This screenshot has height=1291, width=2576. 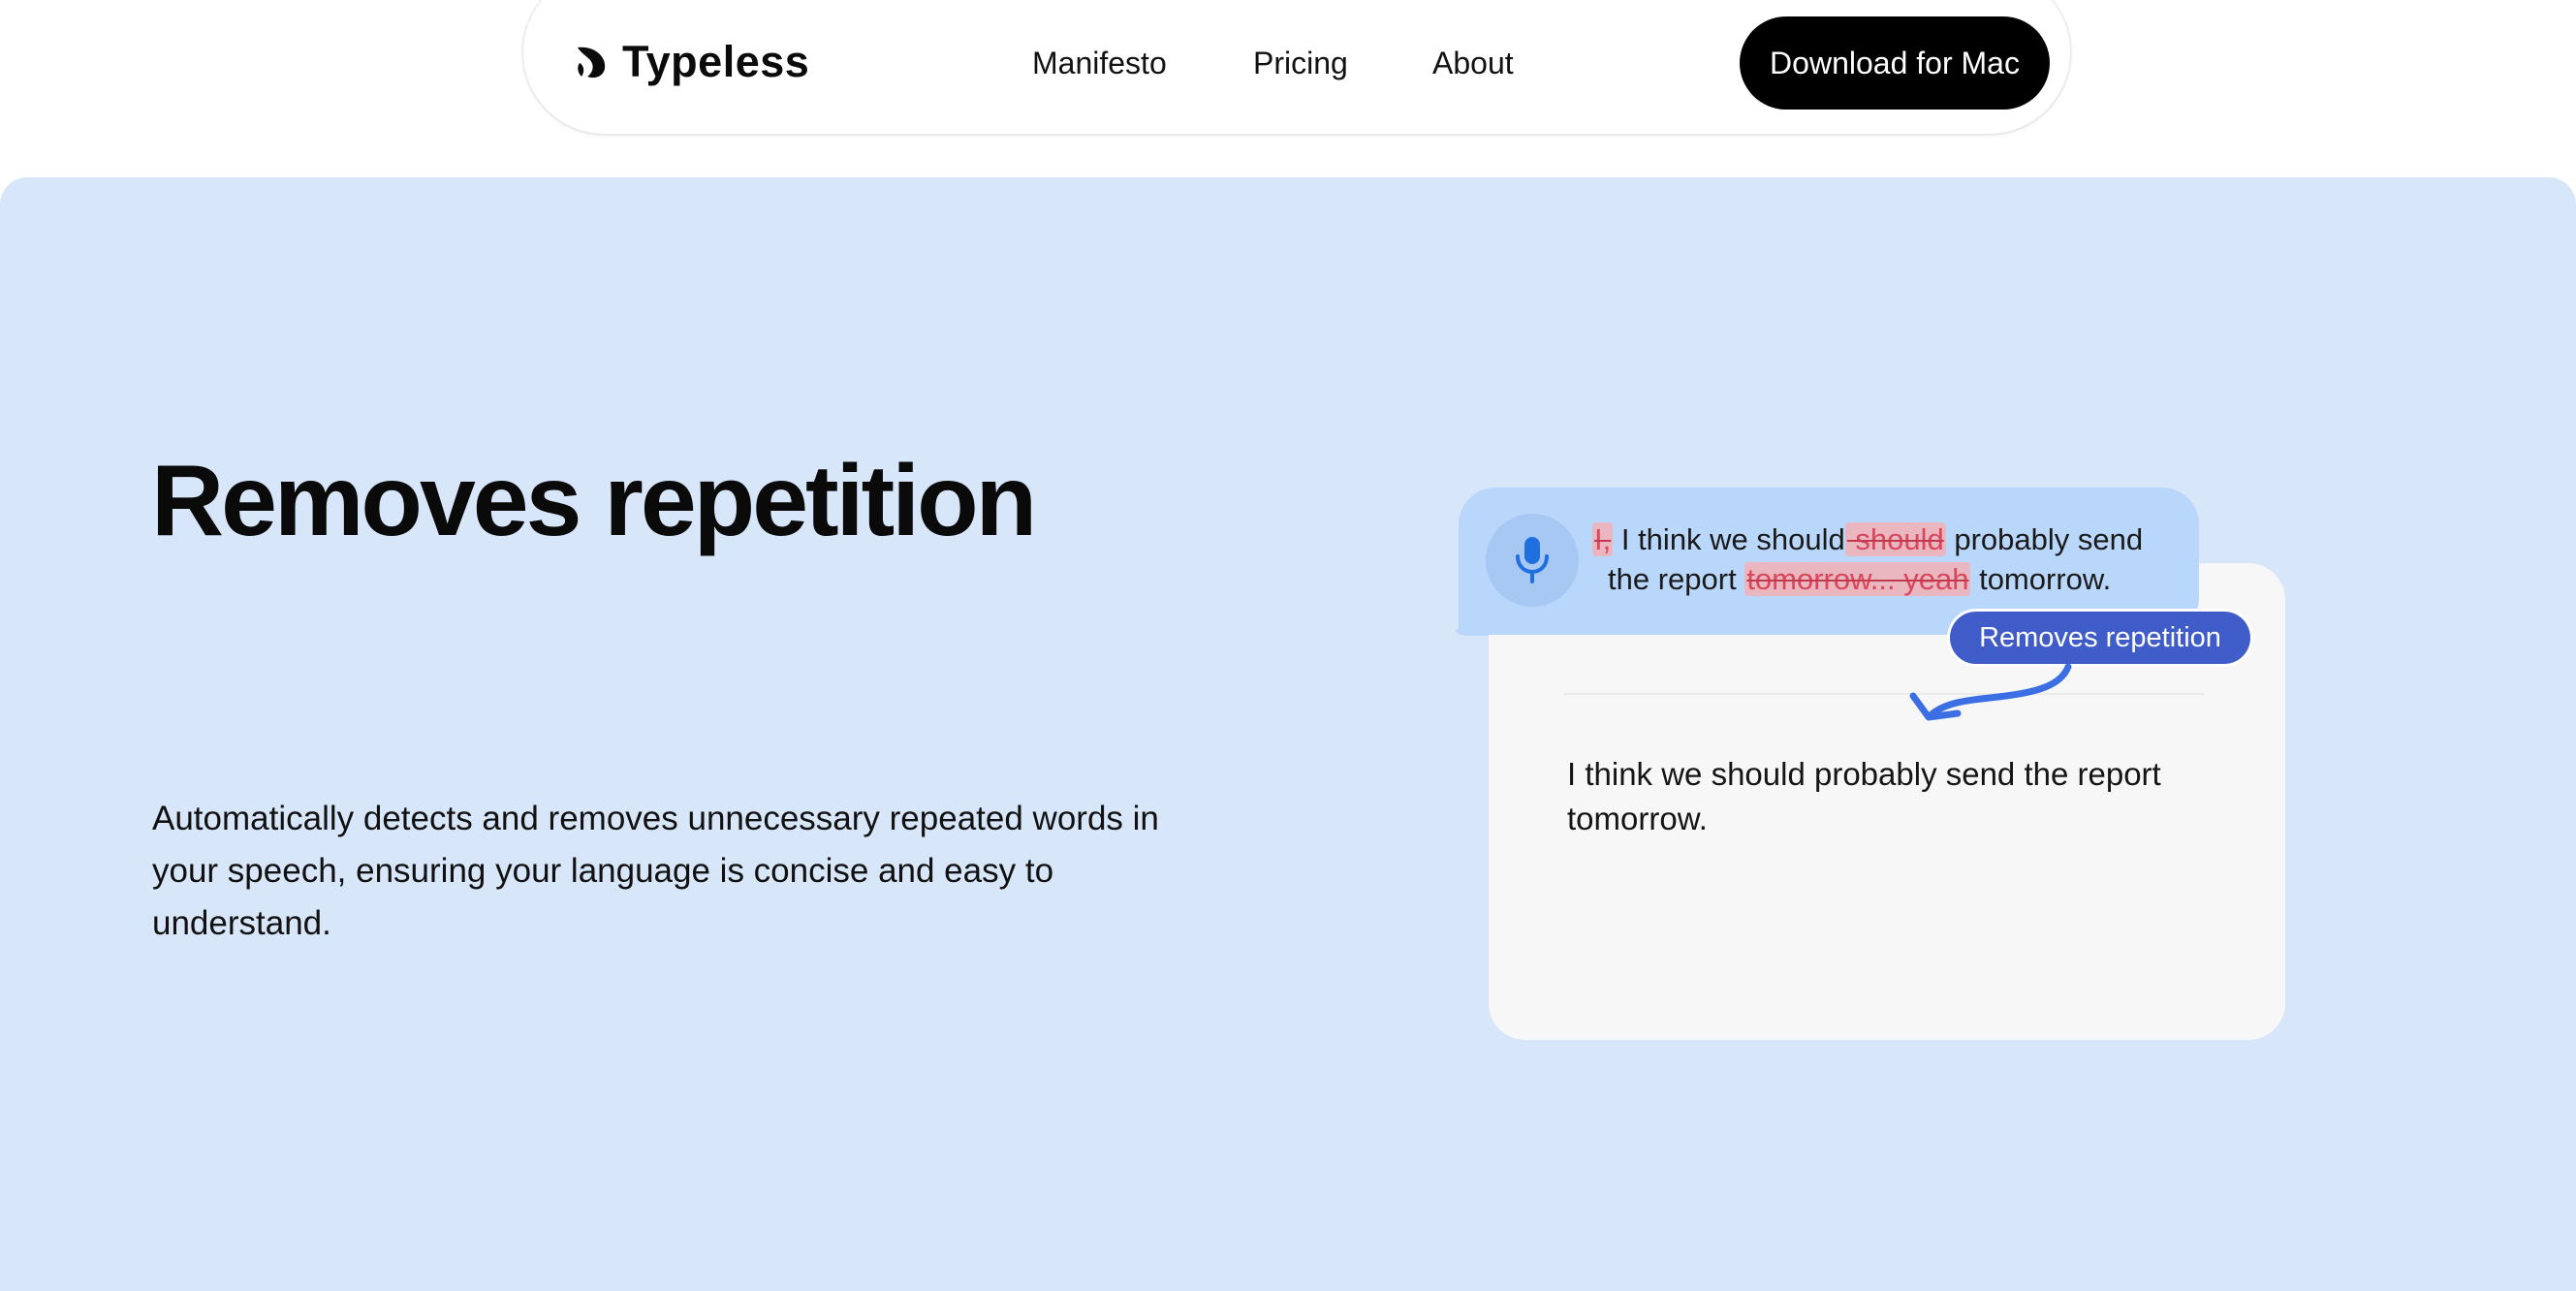 I want to click on transcript-line-2: the report tomorrow... yeah tomorrow., so click(x=1883, y=579).